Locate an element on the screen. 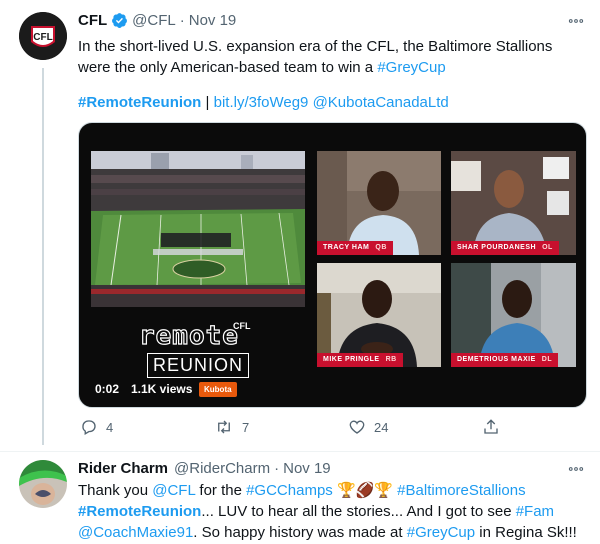 This screenshot has width=600, height=544. reply-icon is located at coordinates (89, 427).